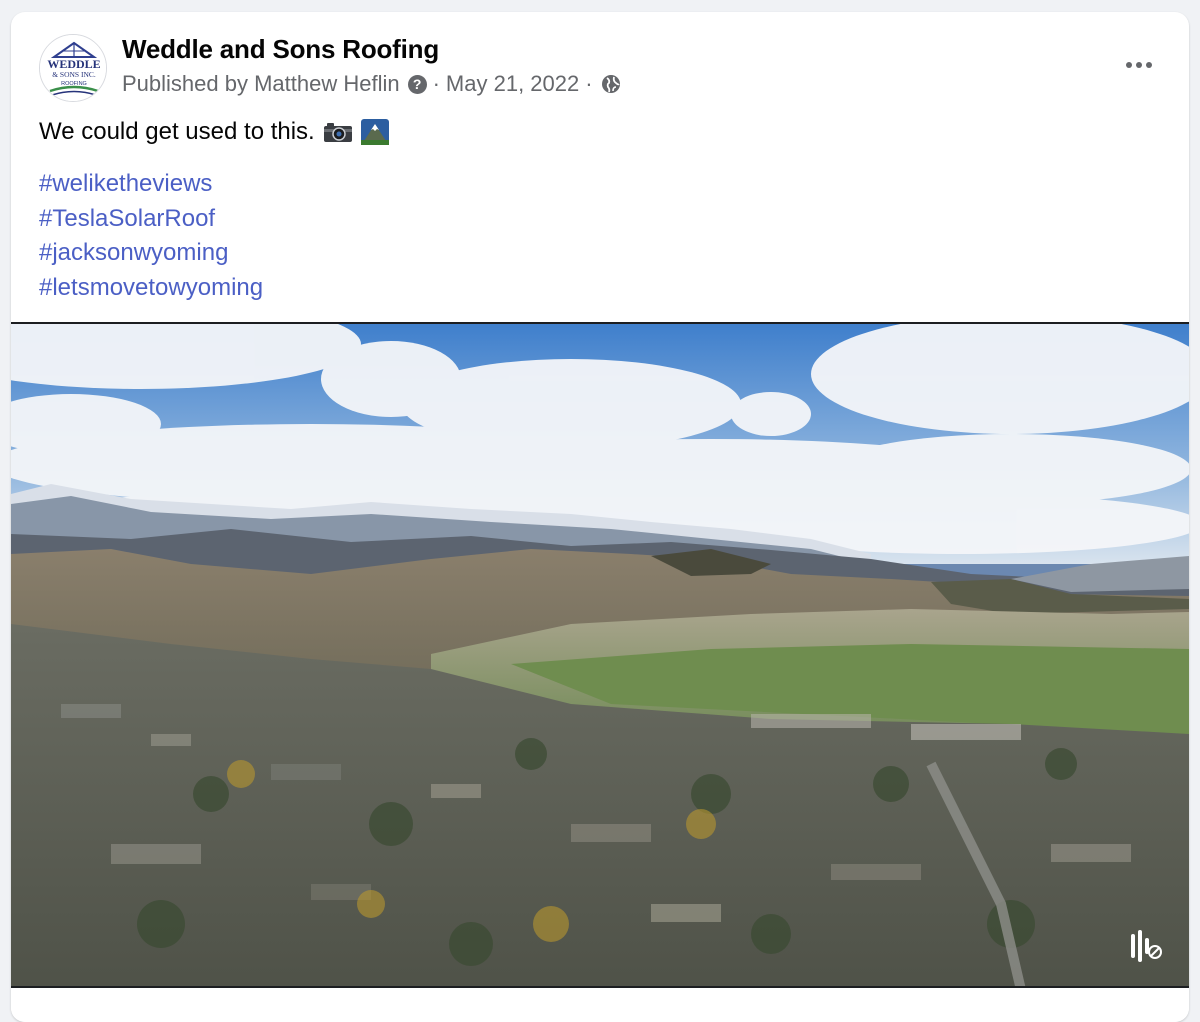 Image resolution: width=1200 pixels, height=1022 pixels. I want to click on hashtag-link: #letsmovetowyoming, so click(151, 288).